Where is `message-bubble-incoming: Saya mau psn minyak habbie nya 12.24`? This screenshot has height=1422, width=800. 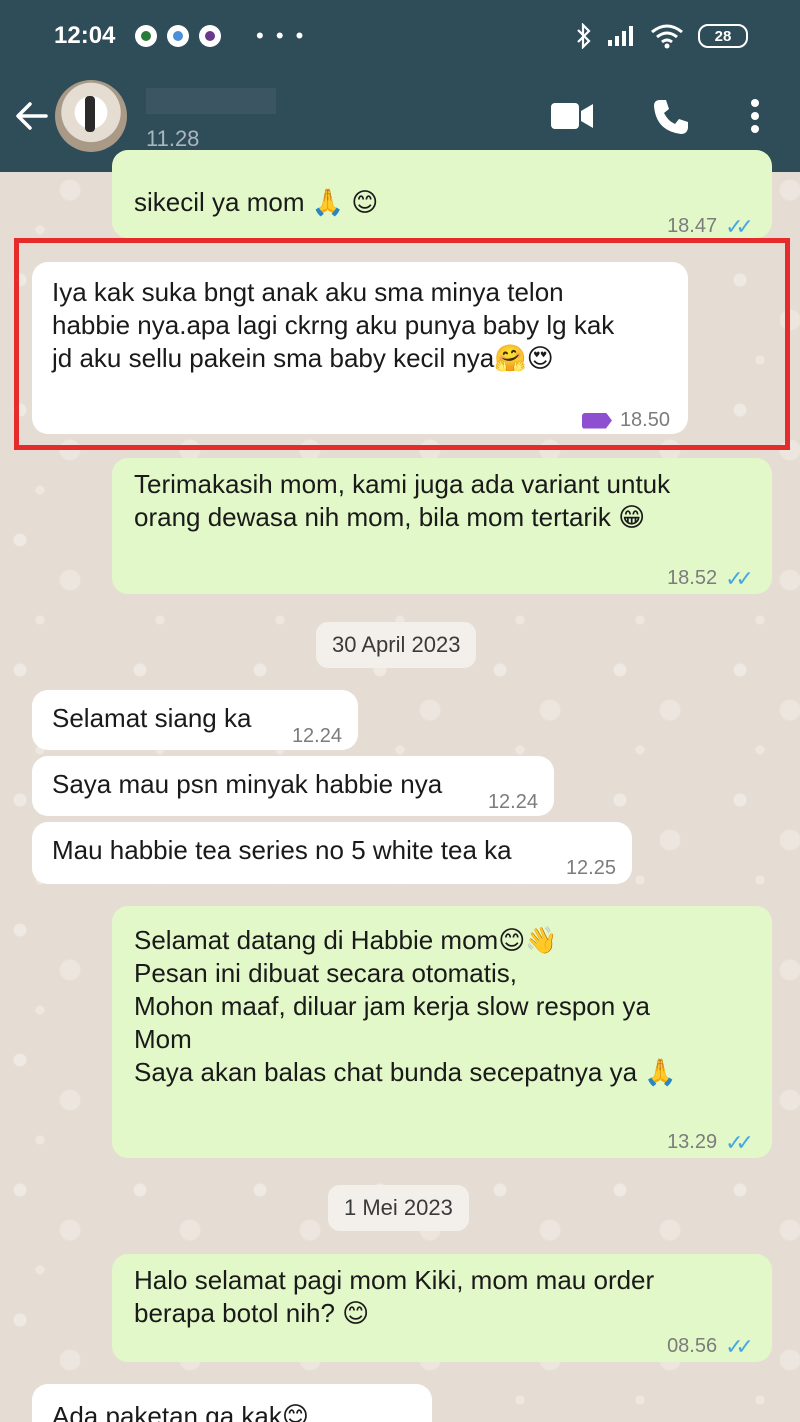 message-bubble-incoming: Saya mau psn minyak habbie nya 12.24 is located at coordinates (293, 786).